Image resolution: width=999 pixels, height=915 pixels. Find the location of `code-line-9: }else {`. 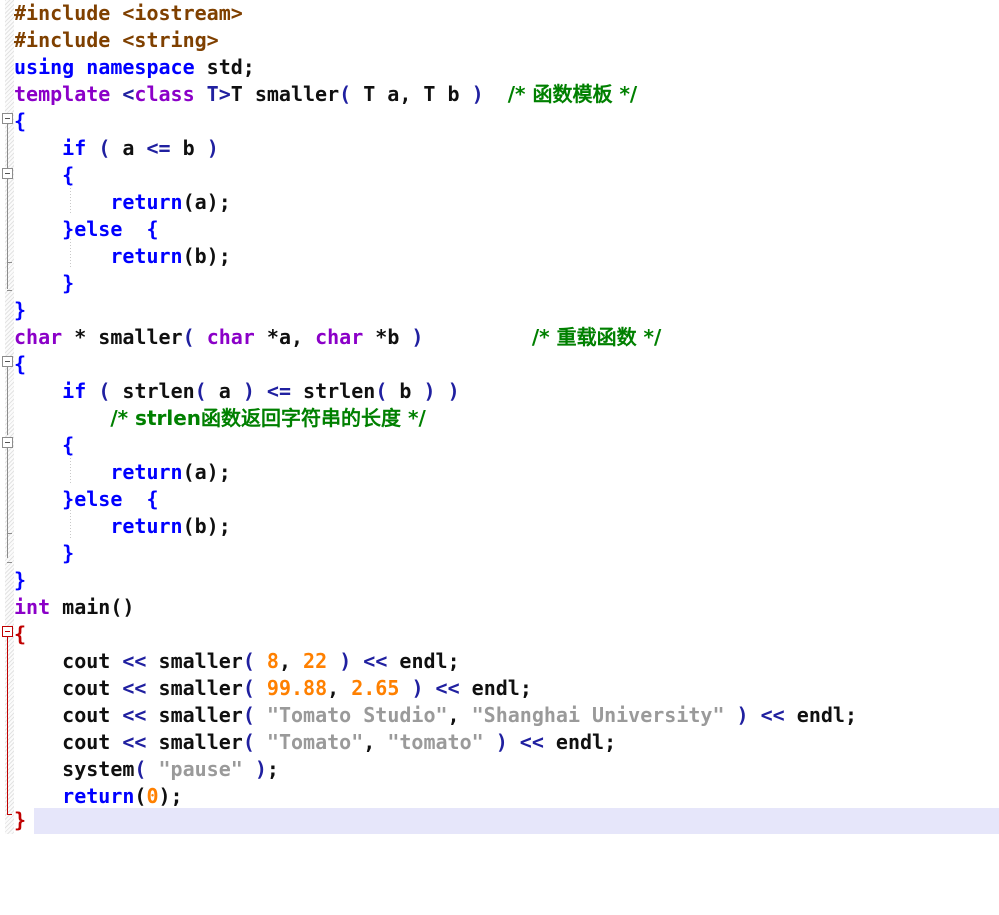

code-line-9: }else { is located at coordinates (499, 229).